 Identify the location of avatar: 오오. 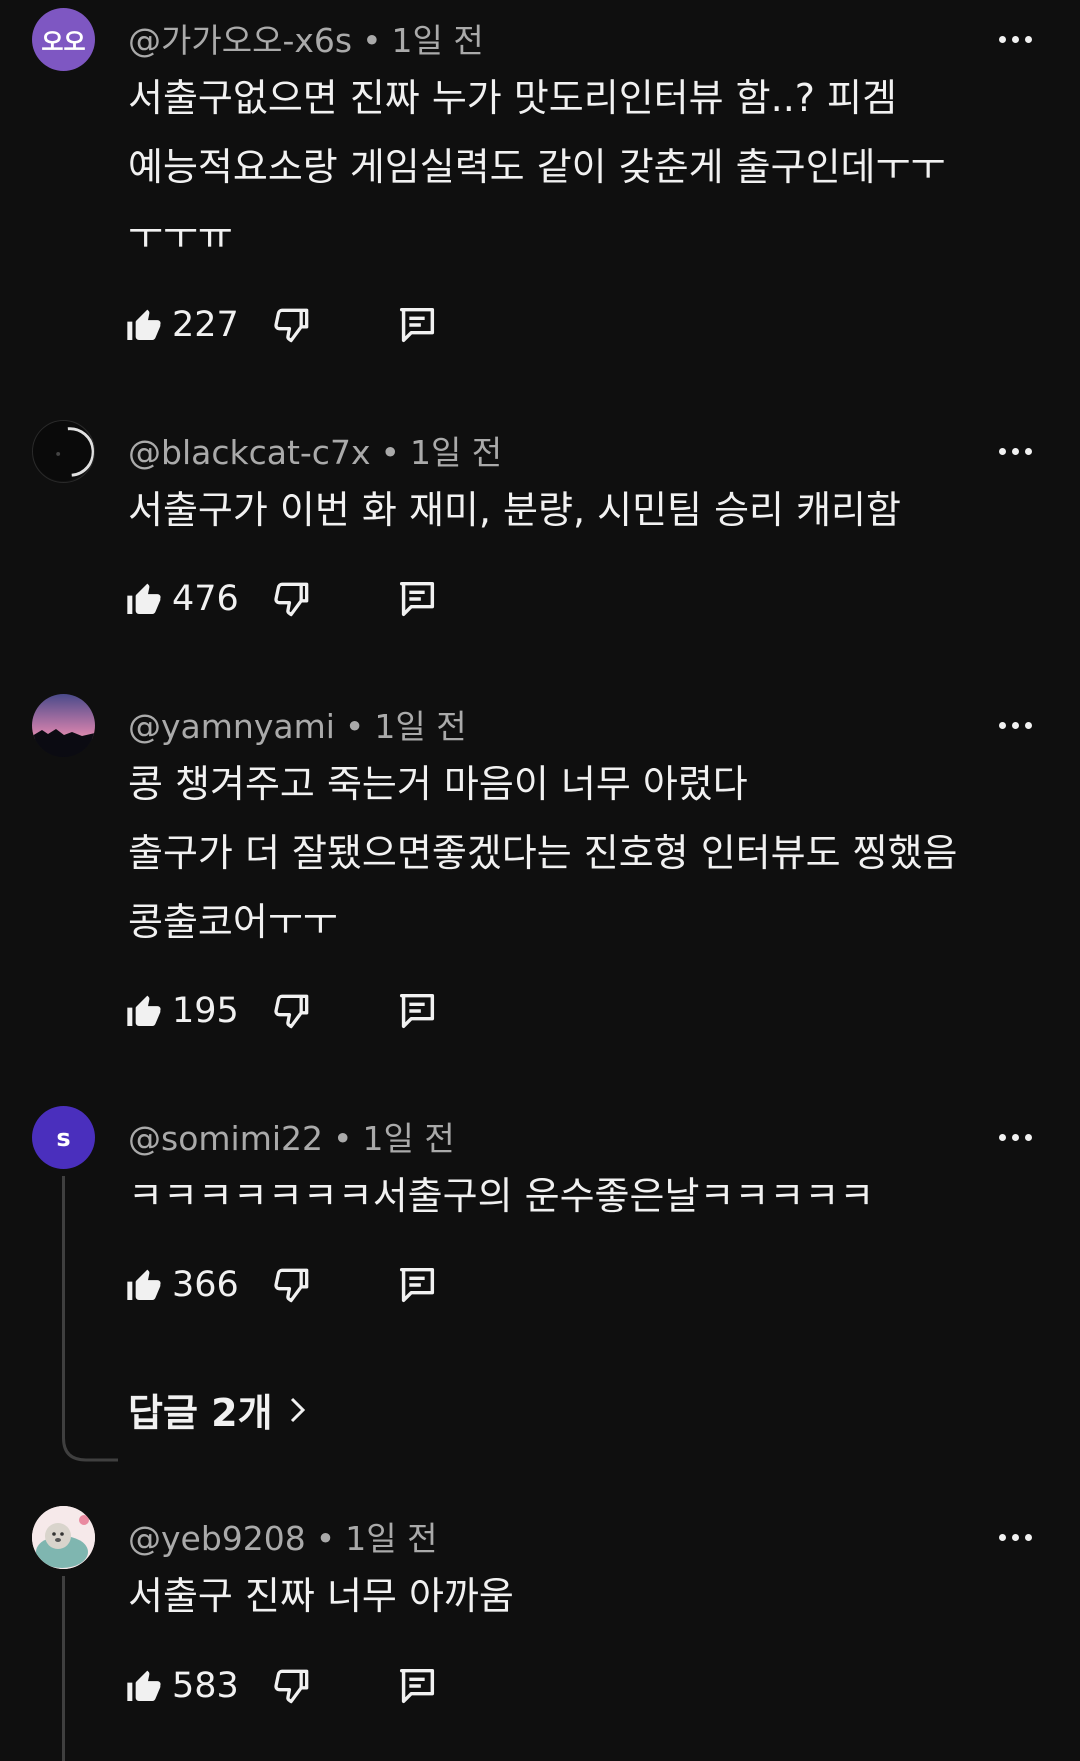
(63, 39).